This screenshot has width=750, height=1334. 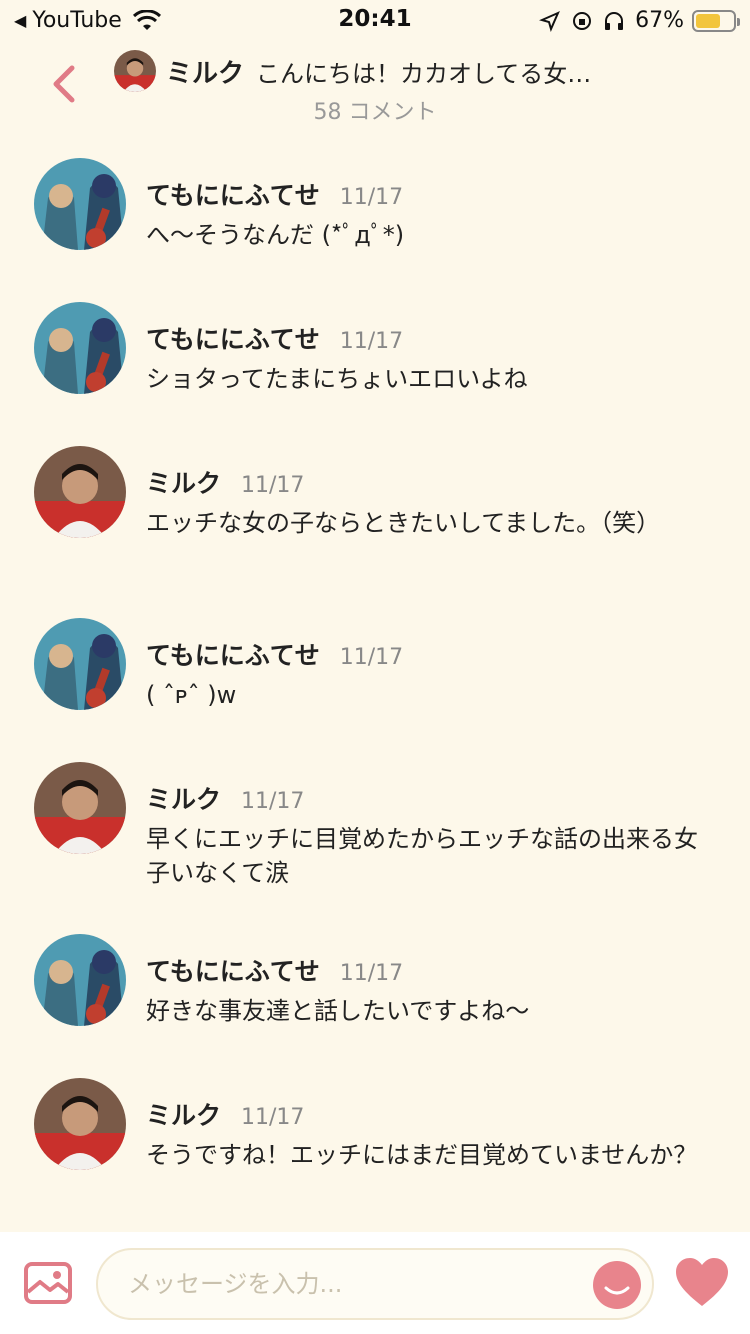 What do you see at coordinates (353, 1284) in the screenshot?
I see `message-input` at bounding box center [353, 1284].